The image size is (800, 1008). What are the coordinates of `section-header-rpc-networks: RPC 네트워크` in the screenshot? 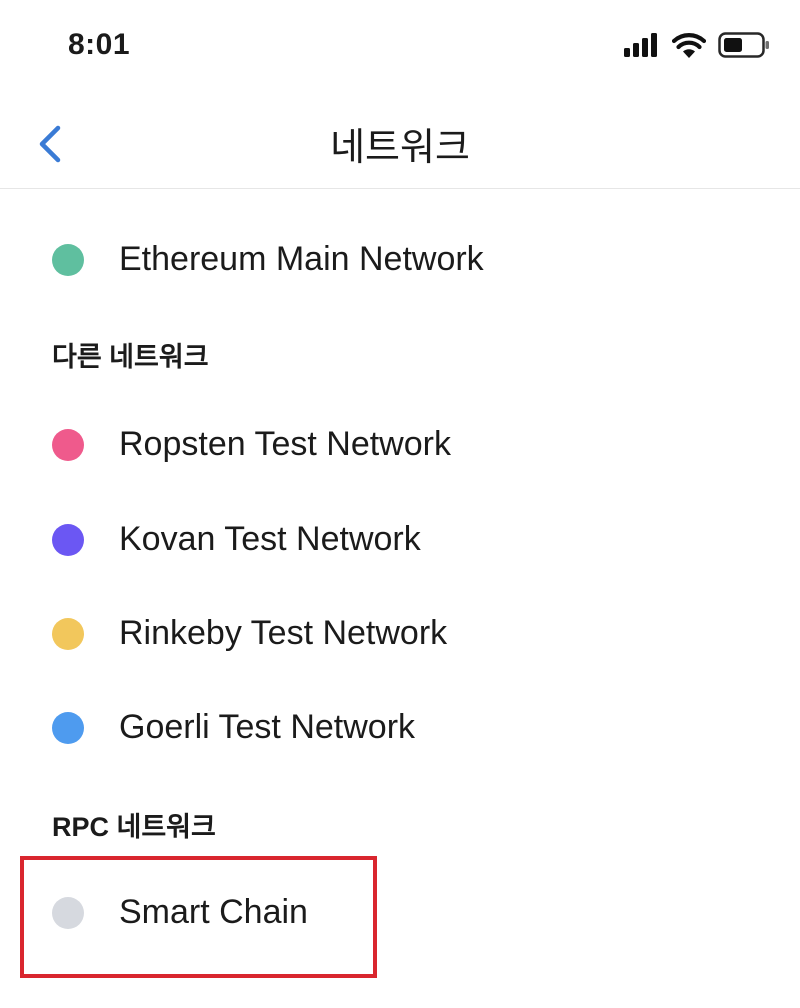 It's located at (134, 827).